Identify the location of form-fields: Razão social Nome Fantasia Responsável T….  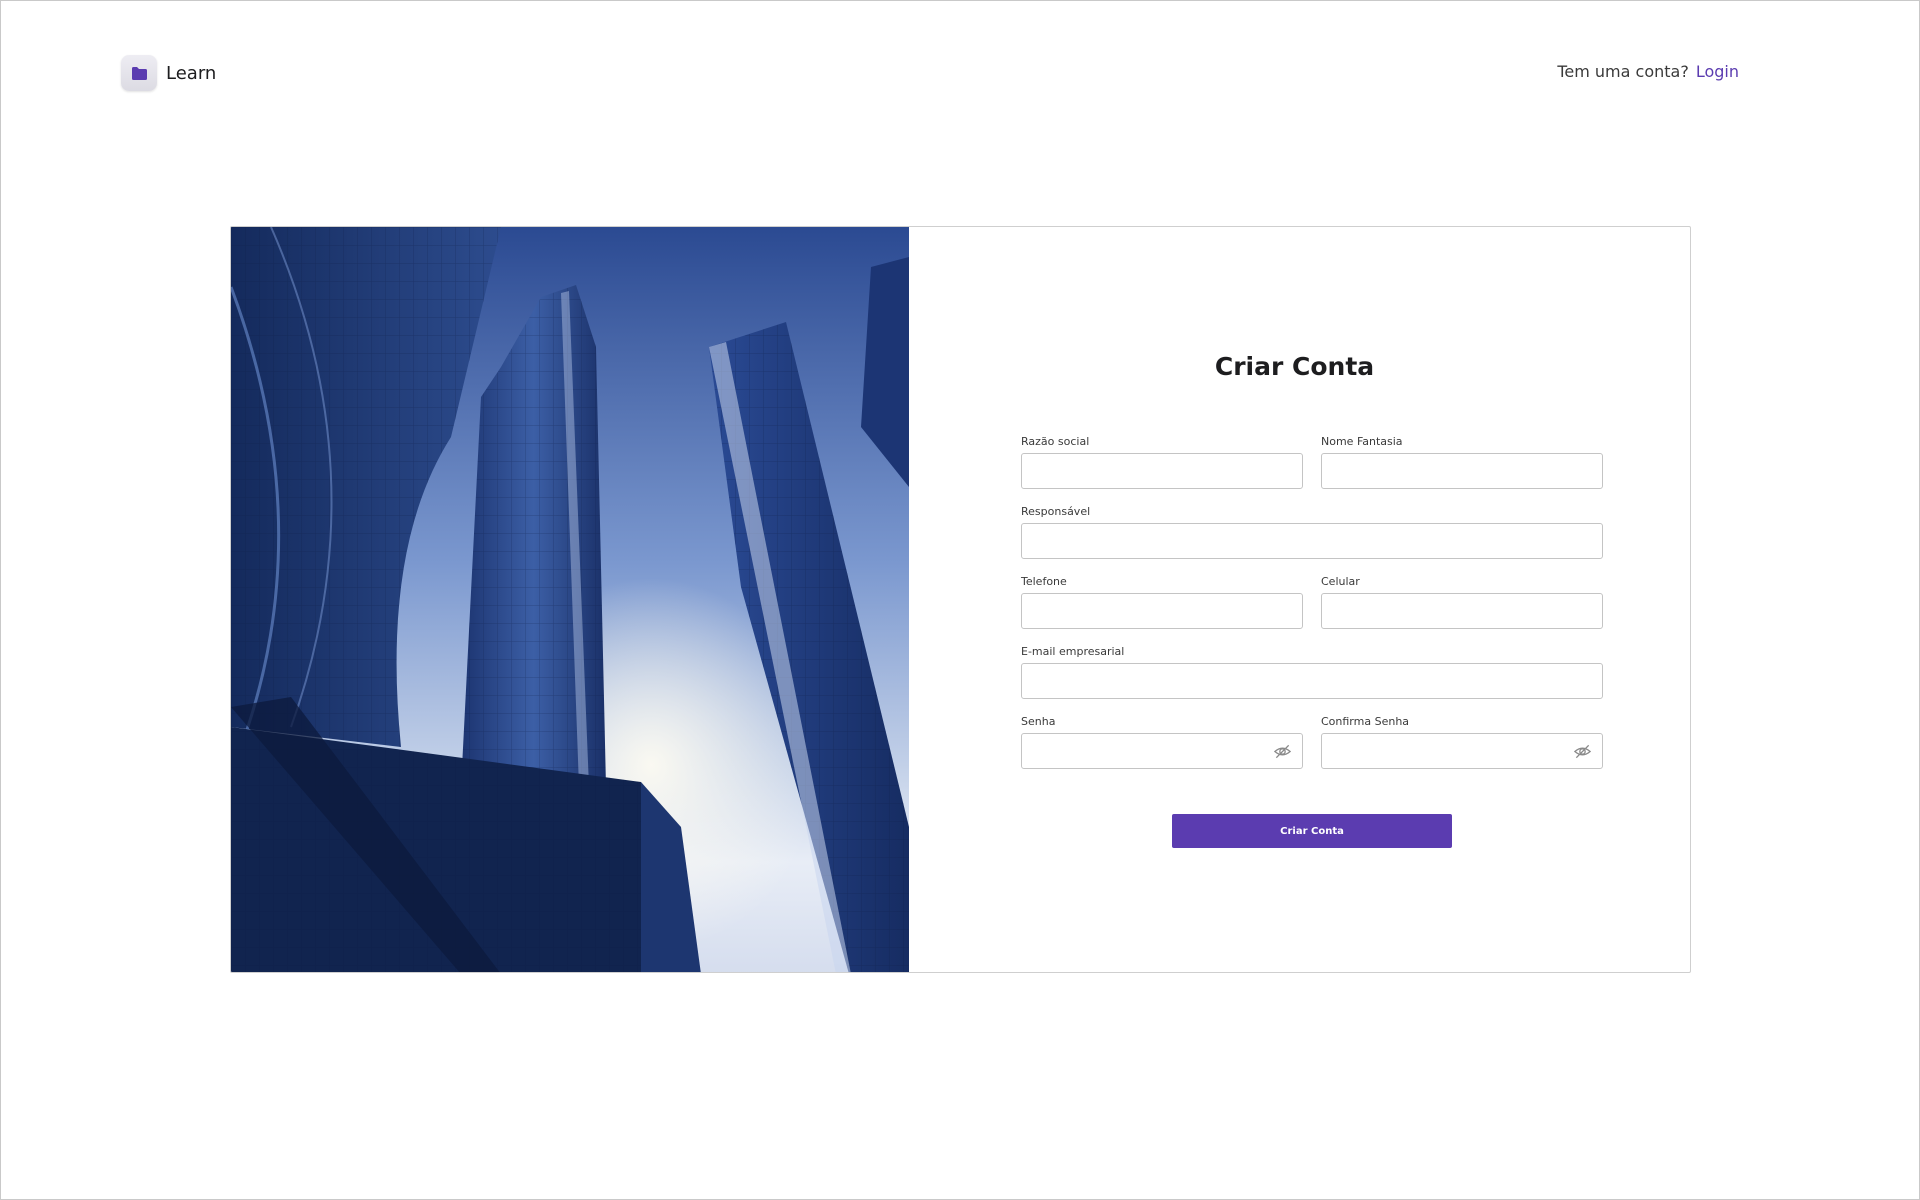
(1312, 610).